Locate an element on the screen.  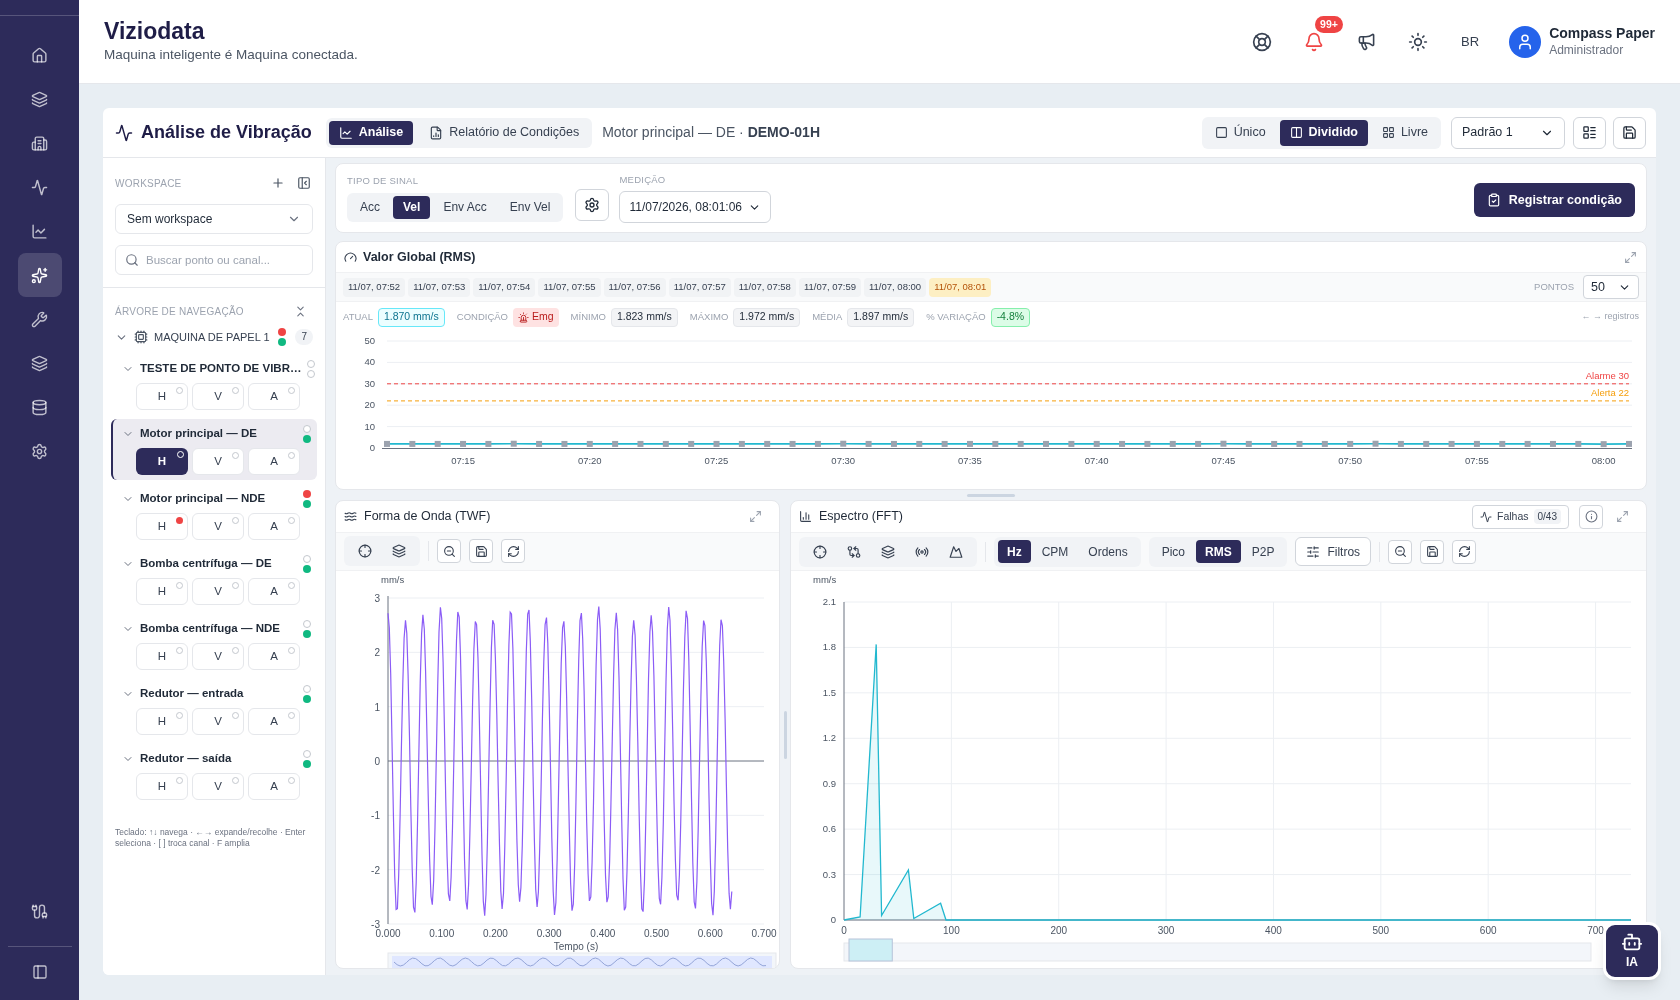
layout-list-button is located at coordinates (1589, 132).